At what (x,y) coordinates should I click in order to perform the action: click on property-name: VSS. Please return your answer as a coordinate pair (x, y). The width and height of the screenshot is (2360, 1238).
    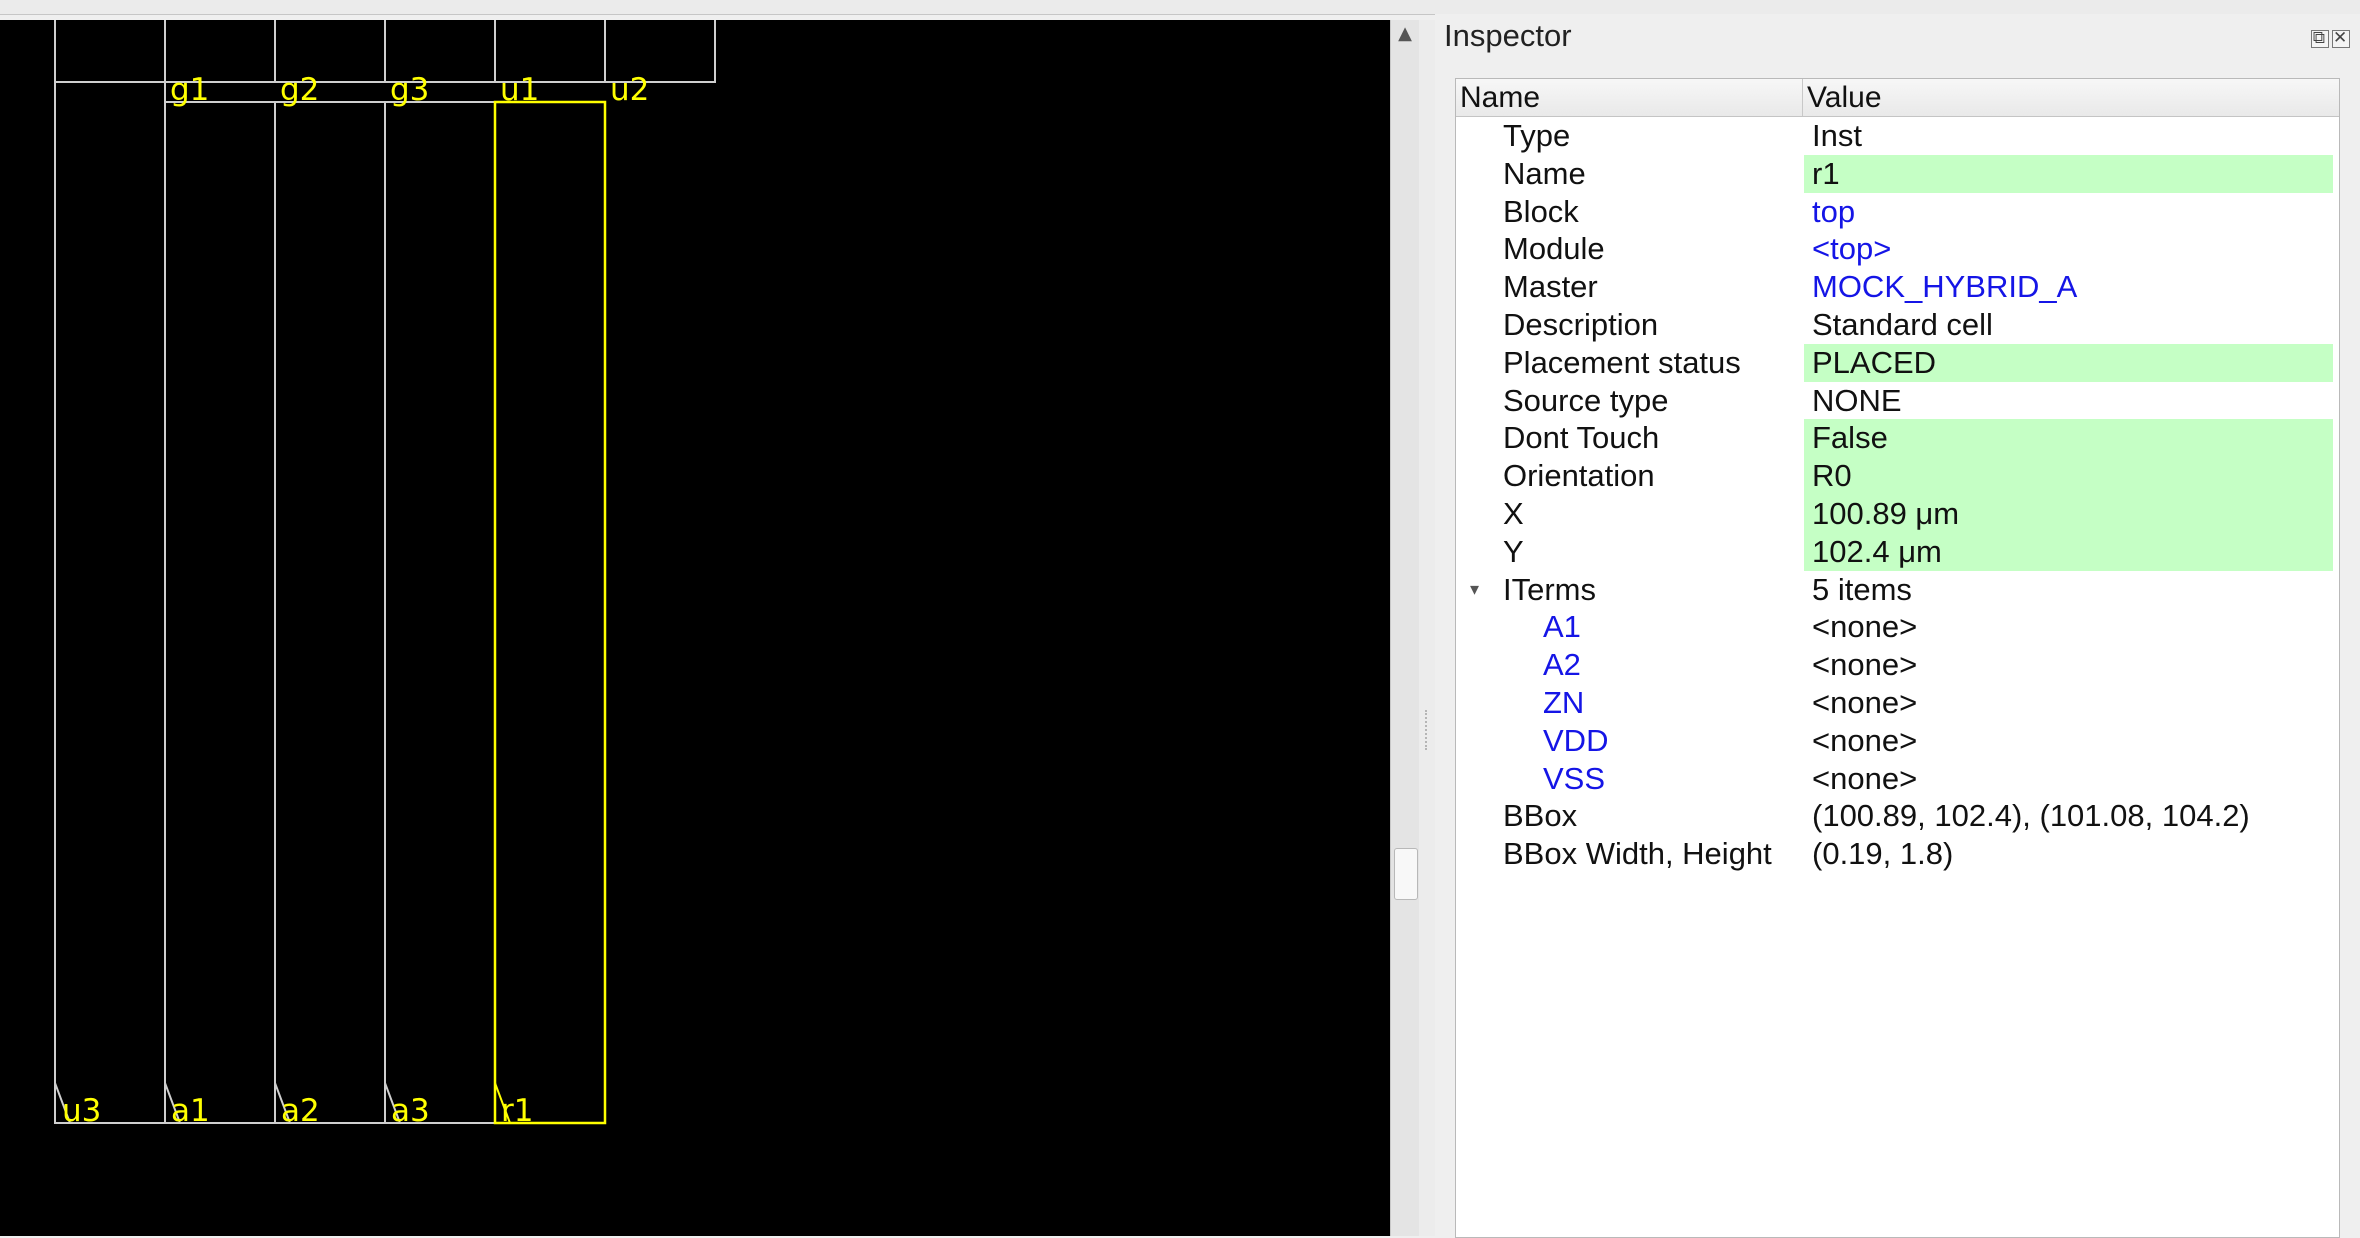
    Looking at the image, I should click on (1574, 778).